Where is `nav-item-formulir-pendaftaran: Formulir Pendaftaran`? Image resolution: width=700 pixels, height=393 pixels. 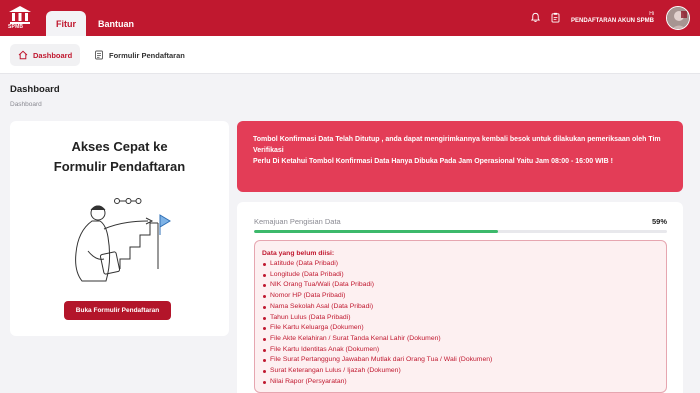 nav-item-formulir-pendaftaran: Formulir Pendaftaran is located at coordinates (139, 55).